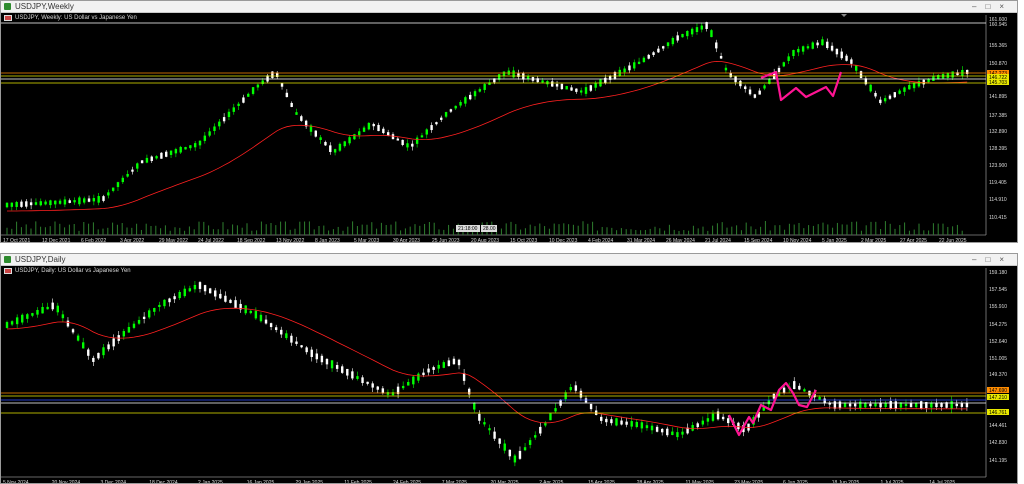 The height and width of the screenshot is (484, 1024). Describe the element at coordinates (358, 481) in the screenshot. I see `time-axis-label: 11 Feb 2025` at that location.